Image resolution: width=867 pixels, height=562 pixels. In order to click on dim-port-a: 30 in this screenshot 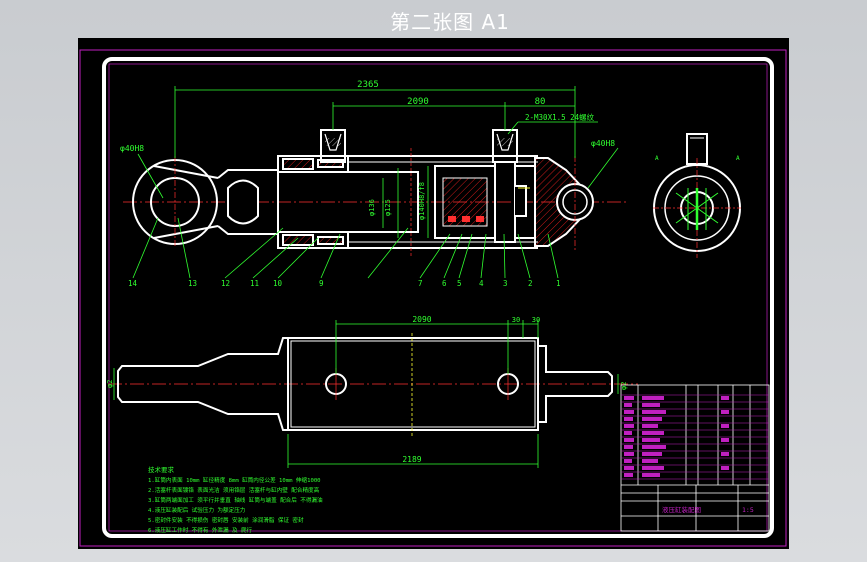, I will do `click(516, 320)`.